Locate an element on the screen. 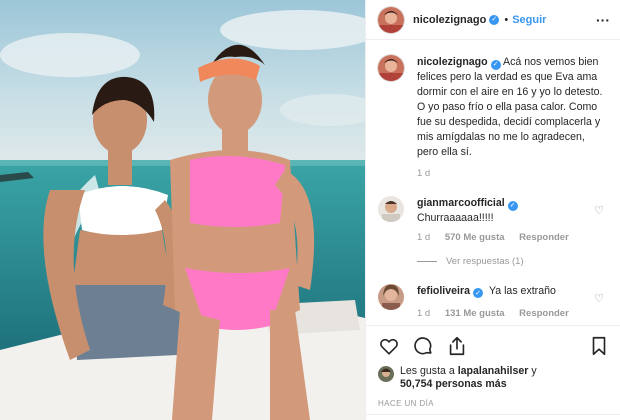 Image resolution: width=620 pixels, height=420 pixels. view-replies-button: Ver respuestas (1) is located at coordinates (512, 261).